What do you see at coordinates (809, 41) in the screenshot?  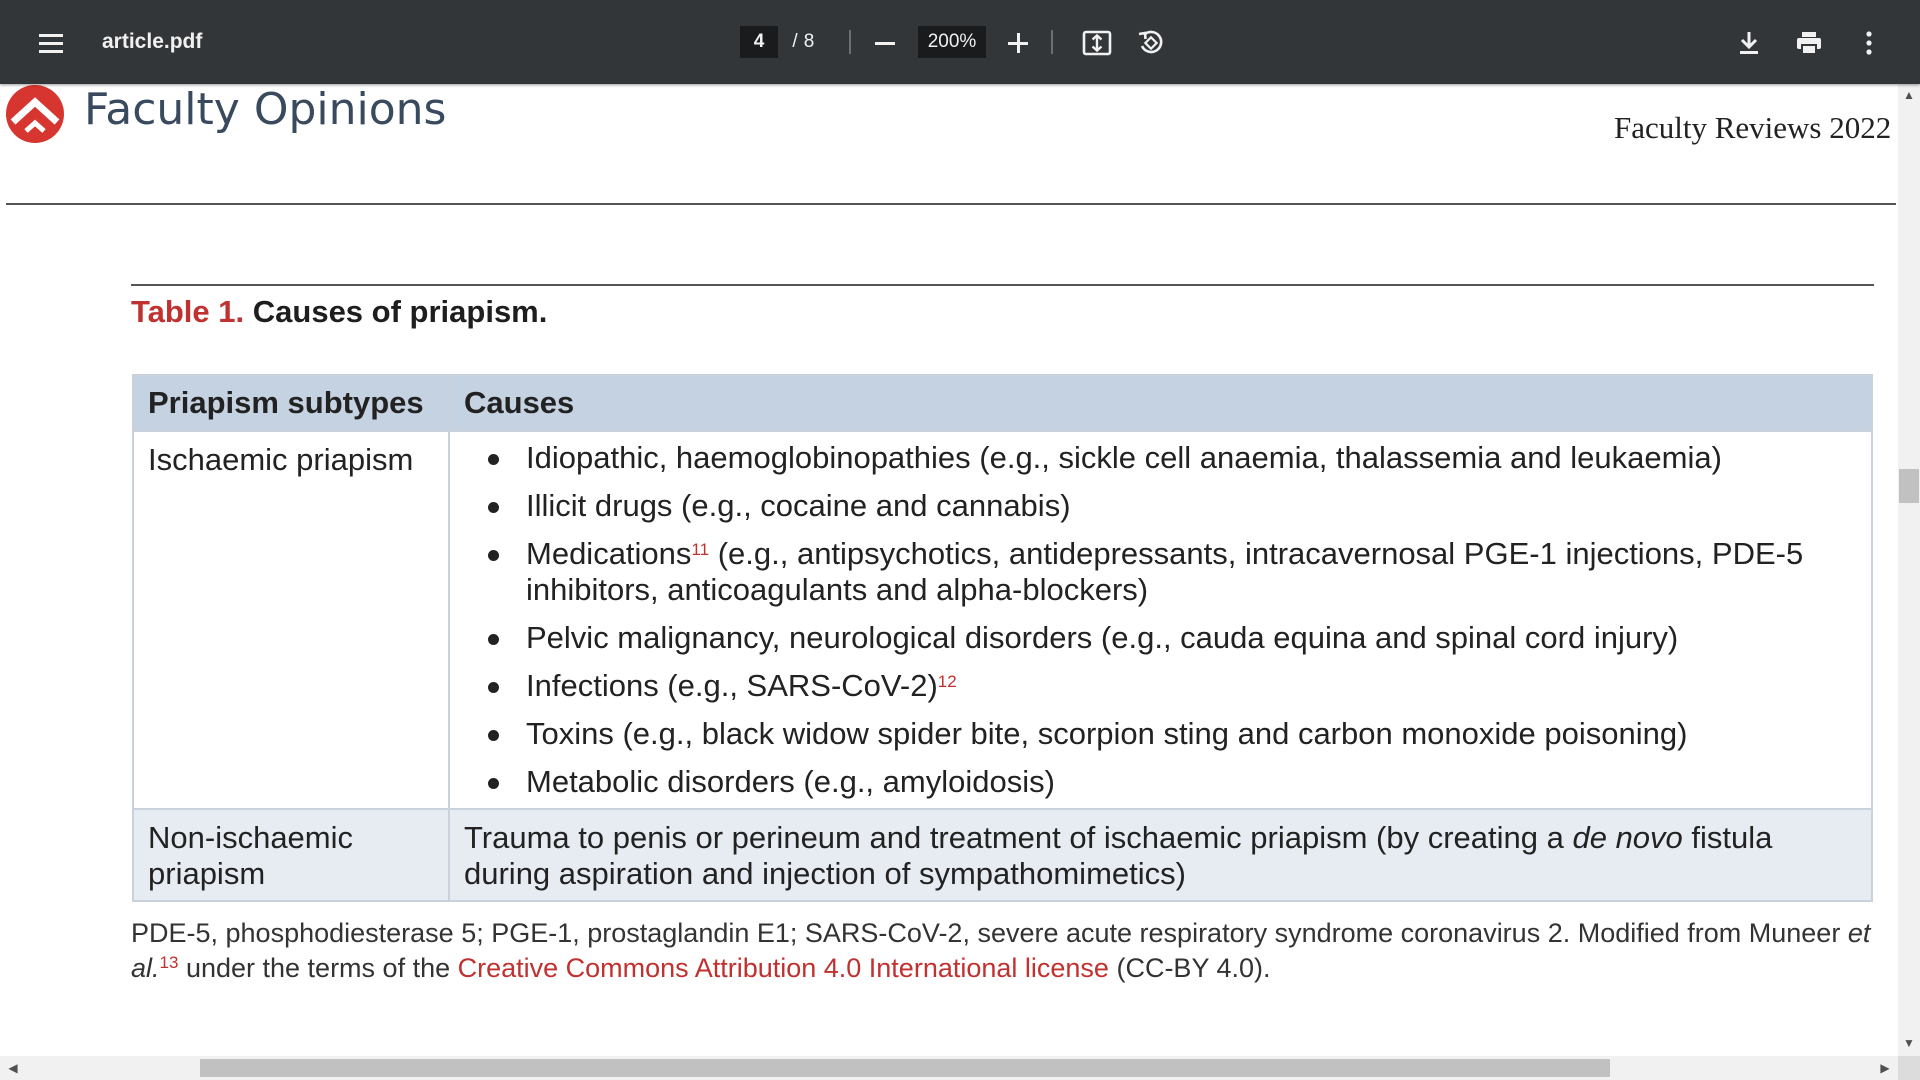 I see `page-total: 8` at bounding box center [809, 41].